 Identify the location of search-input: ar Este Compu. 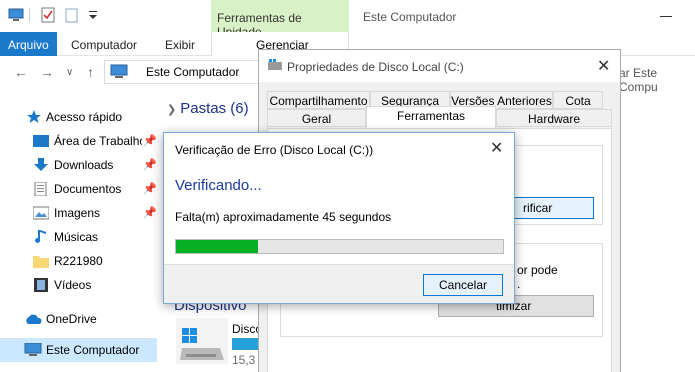
(657, 80).